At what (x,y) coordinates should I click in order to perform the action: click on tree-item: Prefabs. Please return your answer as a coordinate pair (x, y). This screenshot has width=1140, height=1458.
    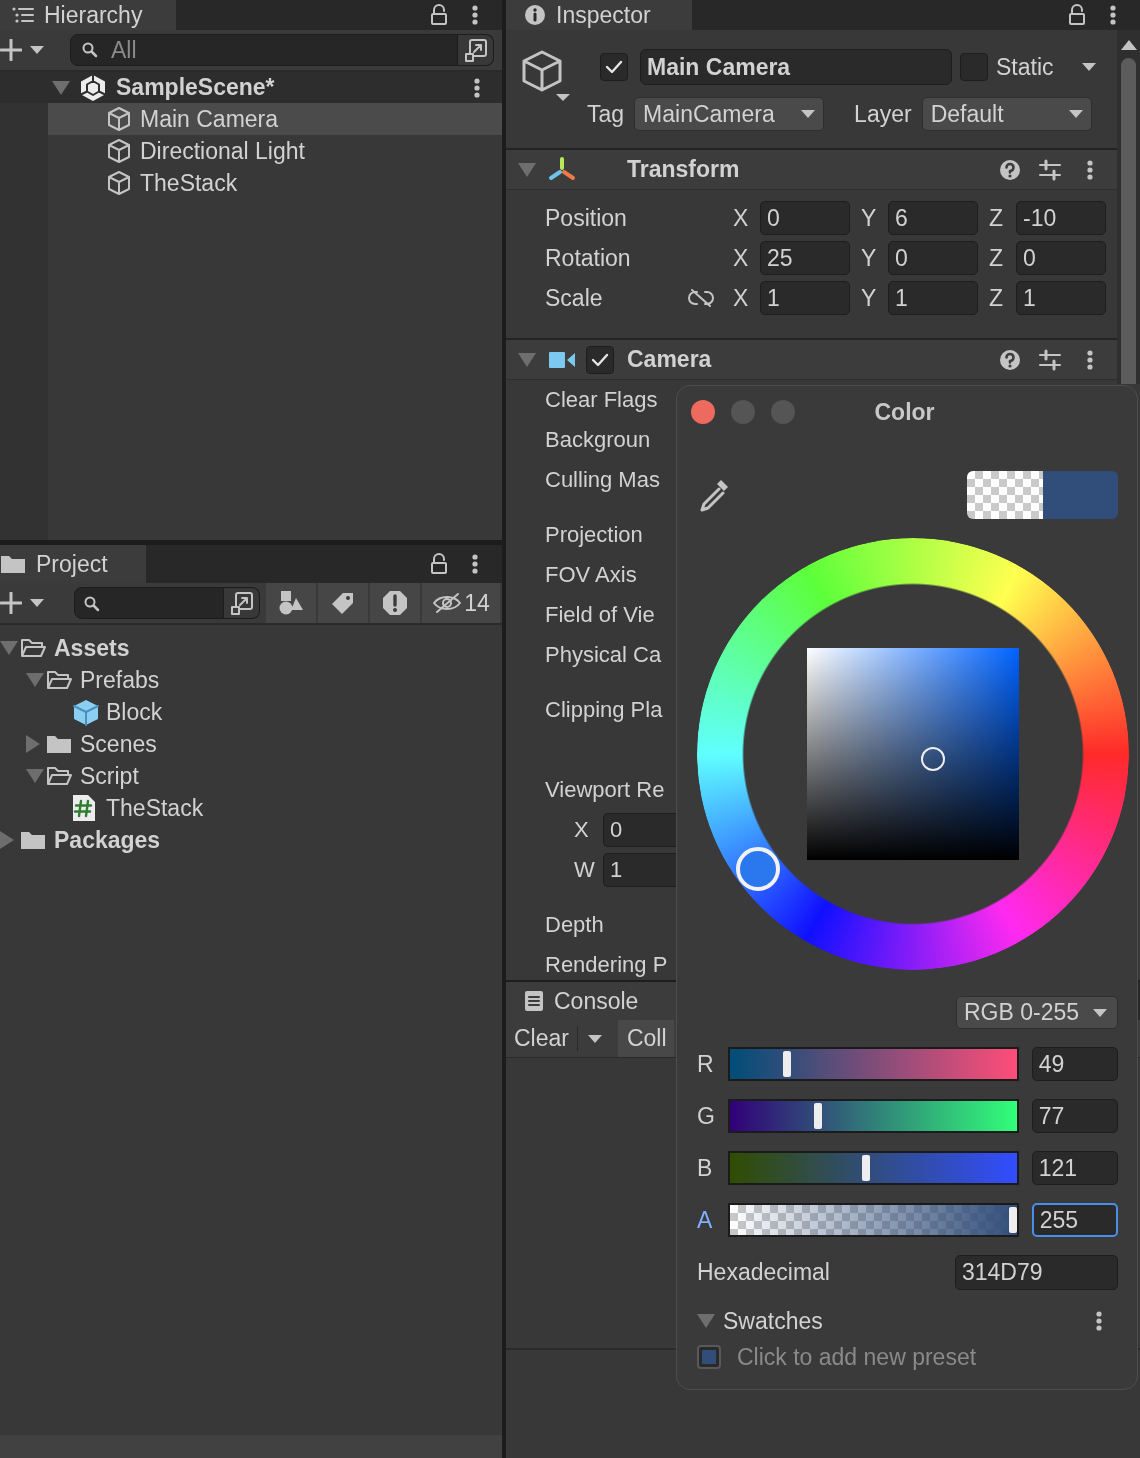
    Looking at the image, I should click on (251, 680).